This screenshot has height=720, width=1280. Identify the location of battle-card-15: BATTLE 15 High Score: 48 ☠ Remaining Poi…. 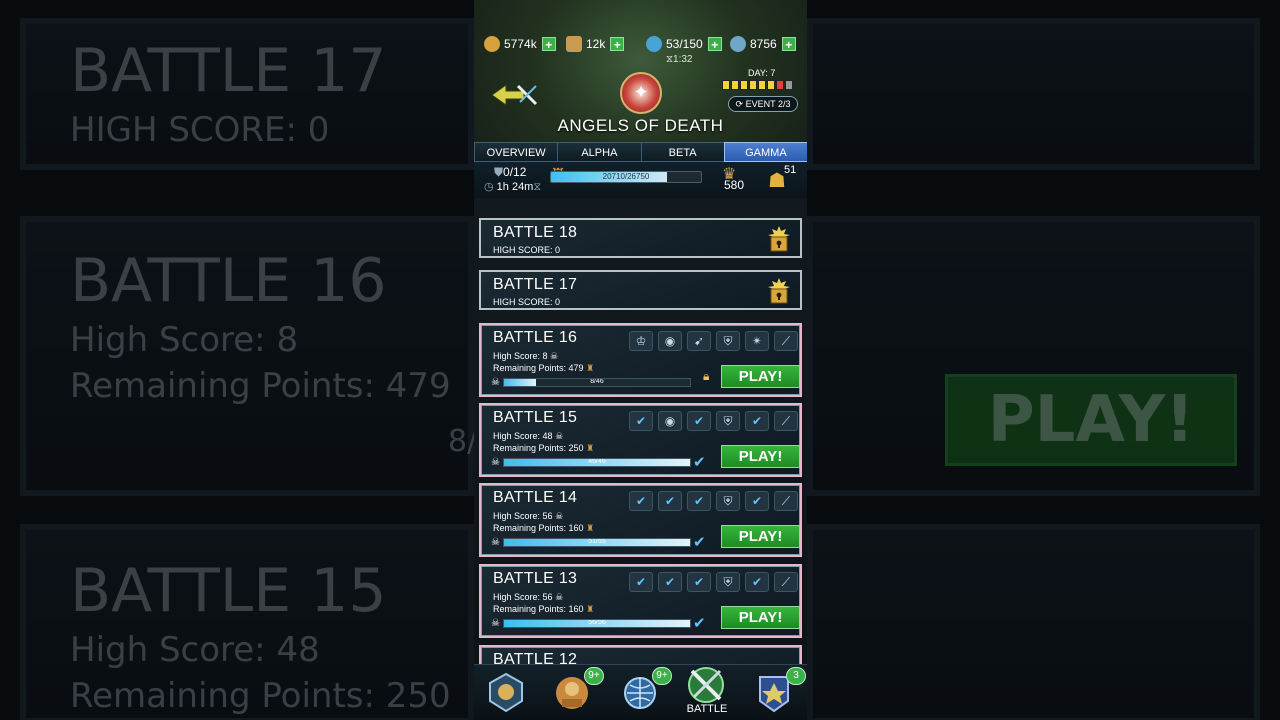
(640, 440).